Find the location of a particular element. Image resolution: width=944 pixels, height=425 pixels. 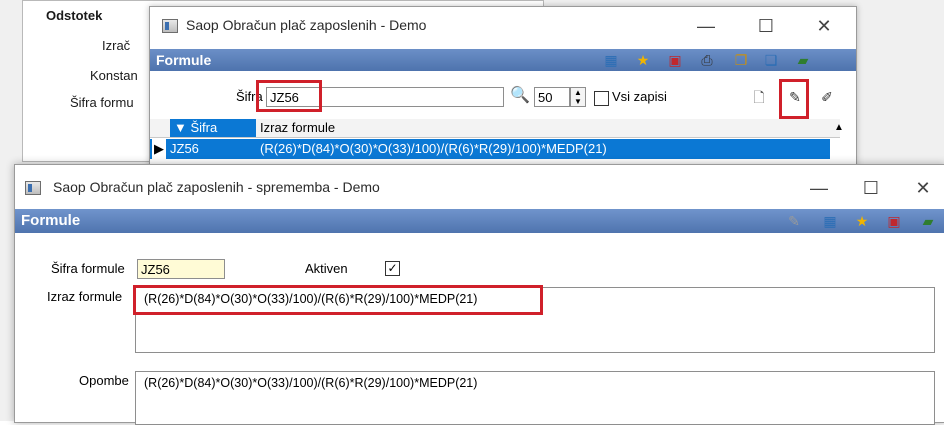

edit-disabled-icon: ✎ is located at coordinates (794, 221).